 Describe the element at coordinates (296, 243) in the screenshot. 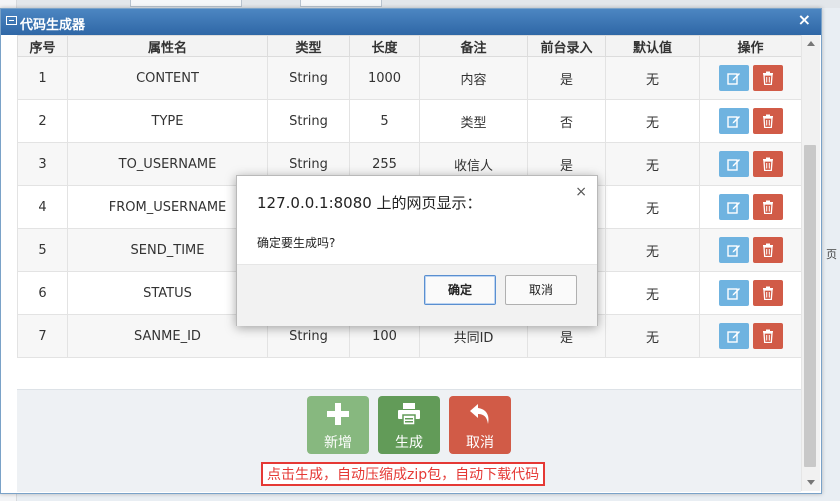

I see `dialog-message: 确定要生成吗?` at that location.